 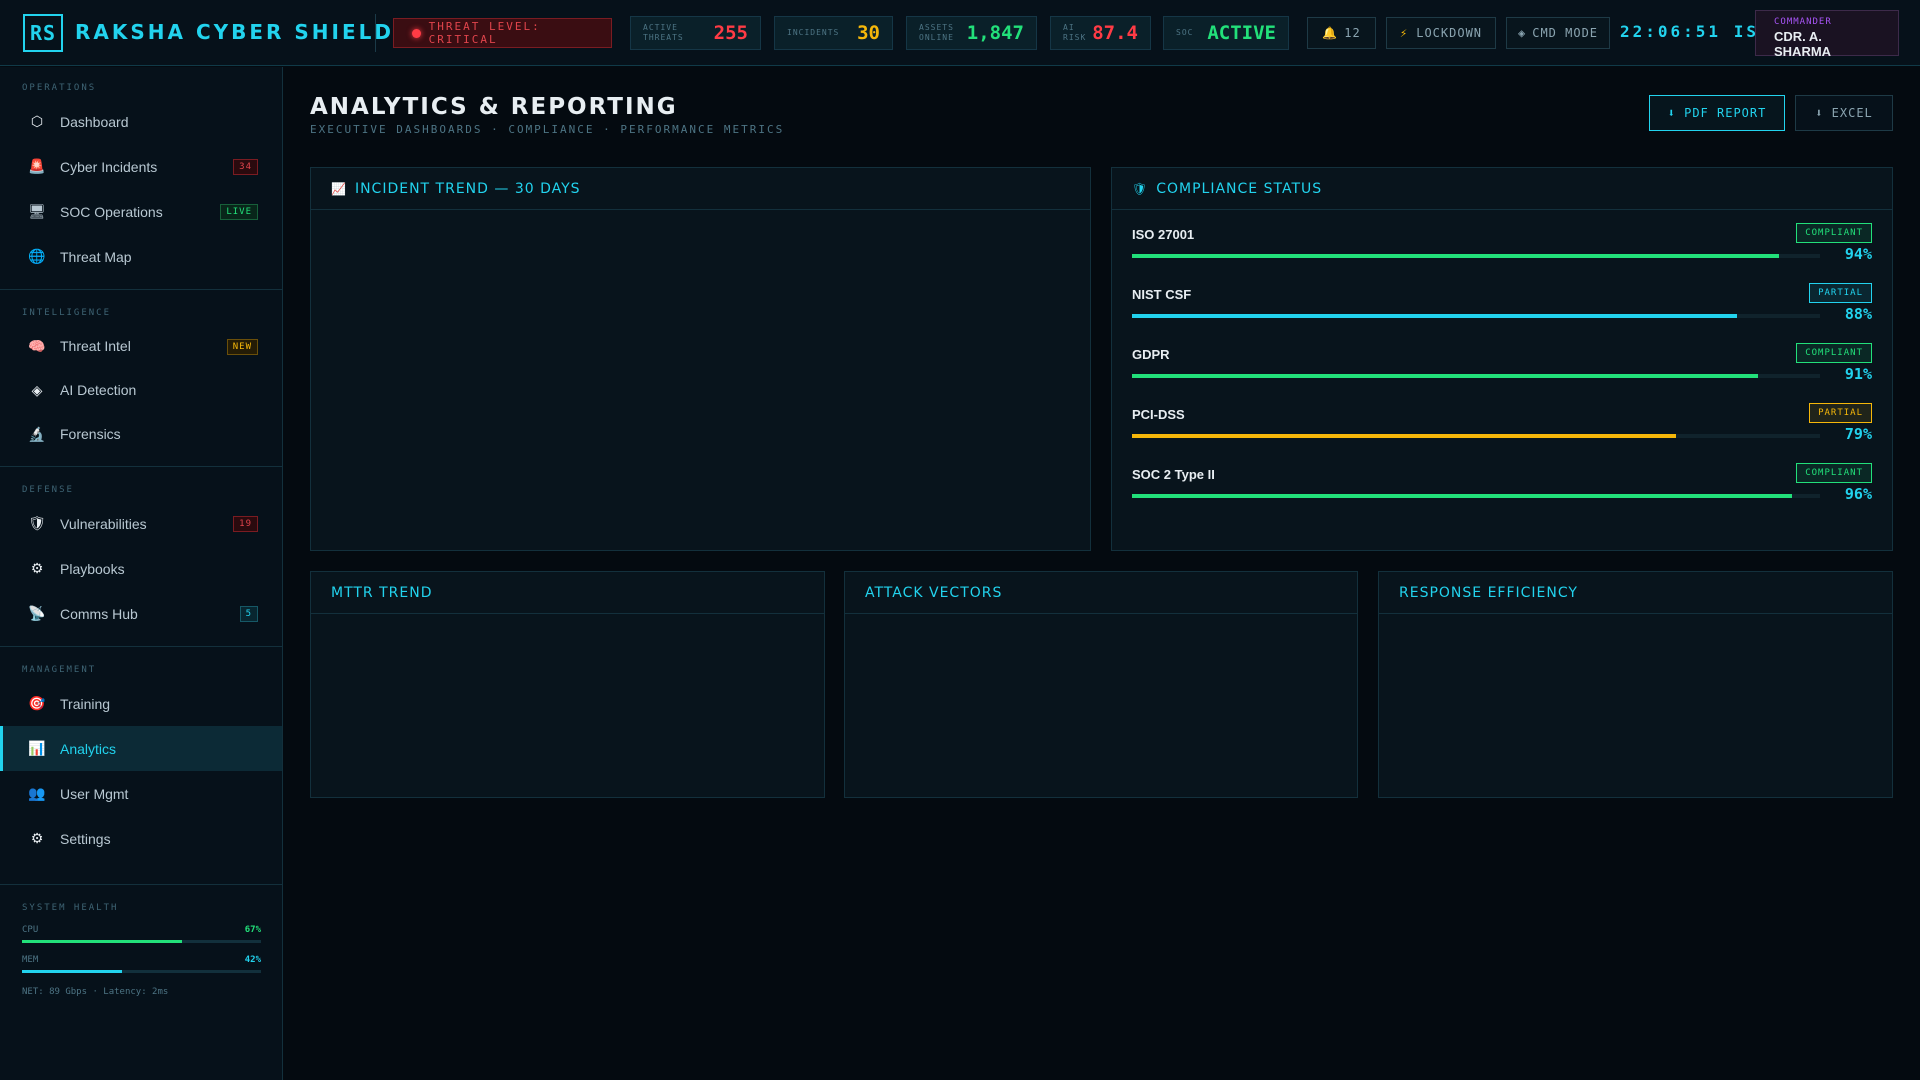 I want to click on compliance-percentage: 96%, so click(x=1858, y=494).